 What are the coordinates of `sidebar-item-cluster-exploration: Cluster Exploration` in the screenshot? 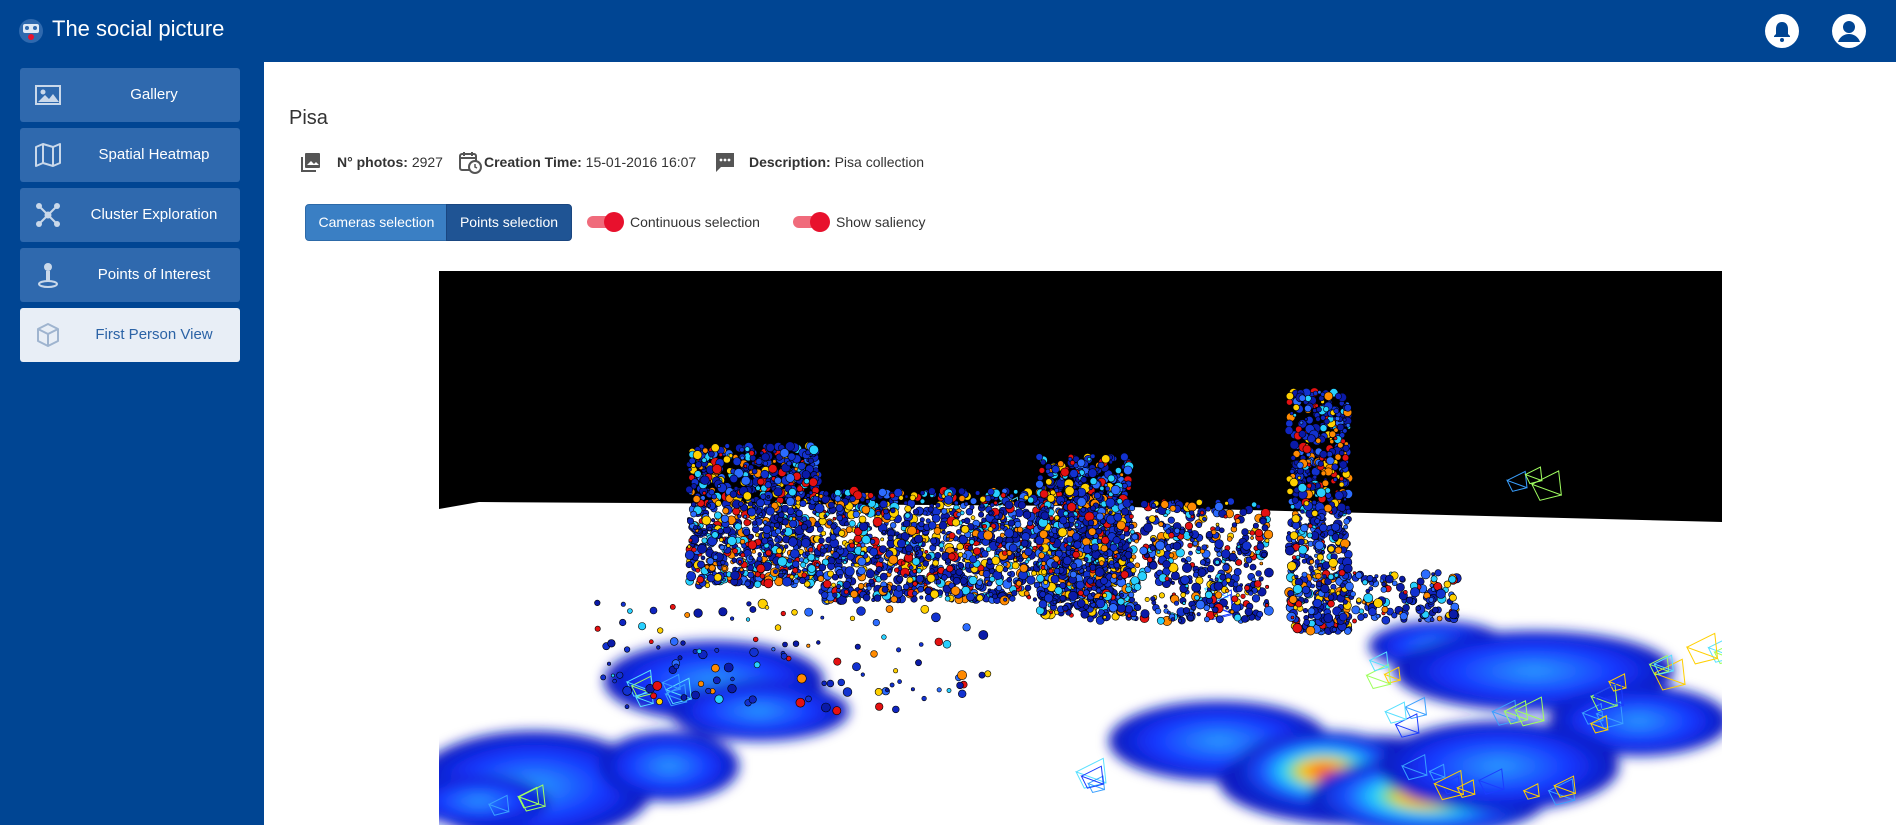 It's located at (130, 215).